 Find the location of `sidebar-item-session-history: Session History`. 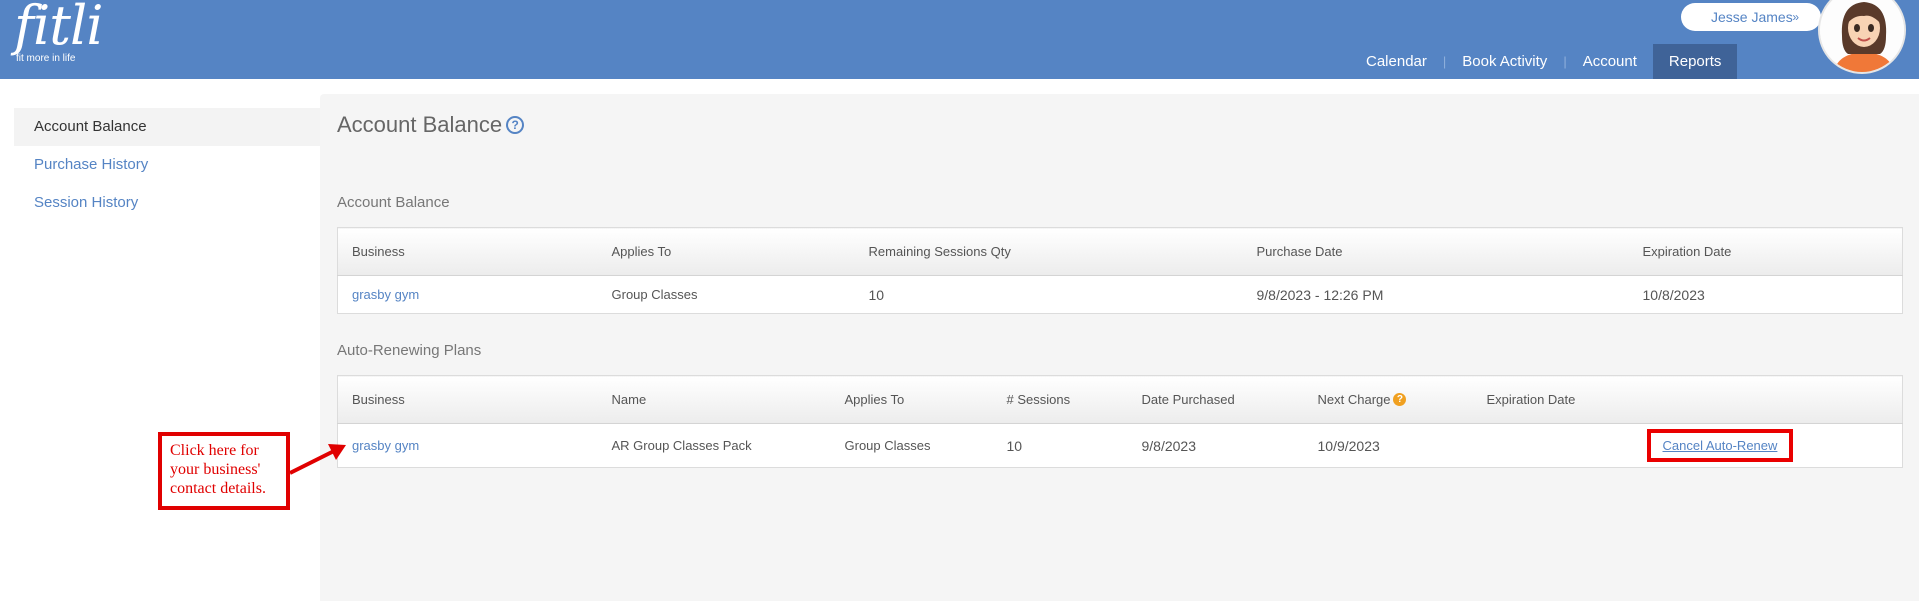

sidebar-item-session-history: Session History is located at coordinates (167, 203).